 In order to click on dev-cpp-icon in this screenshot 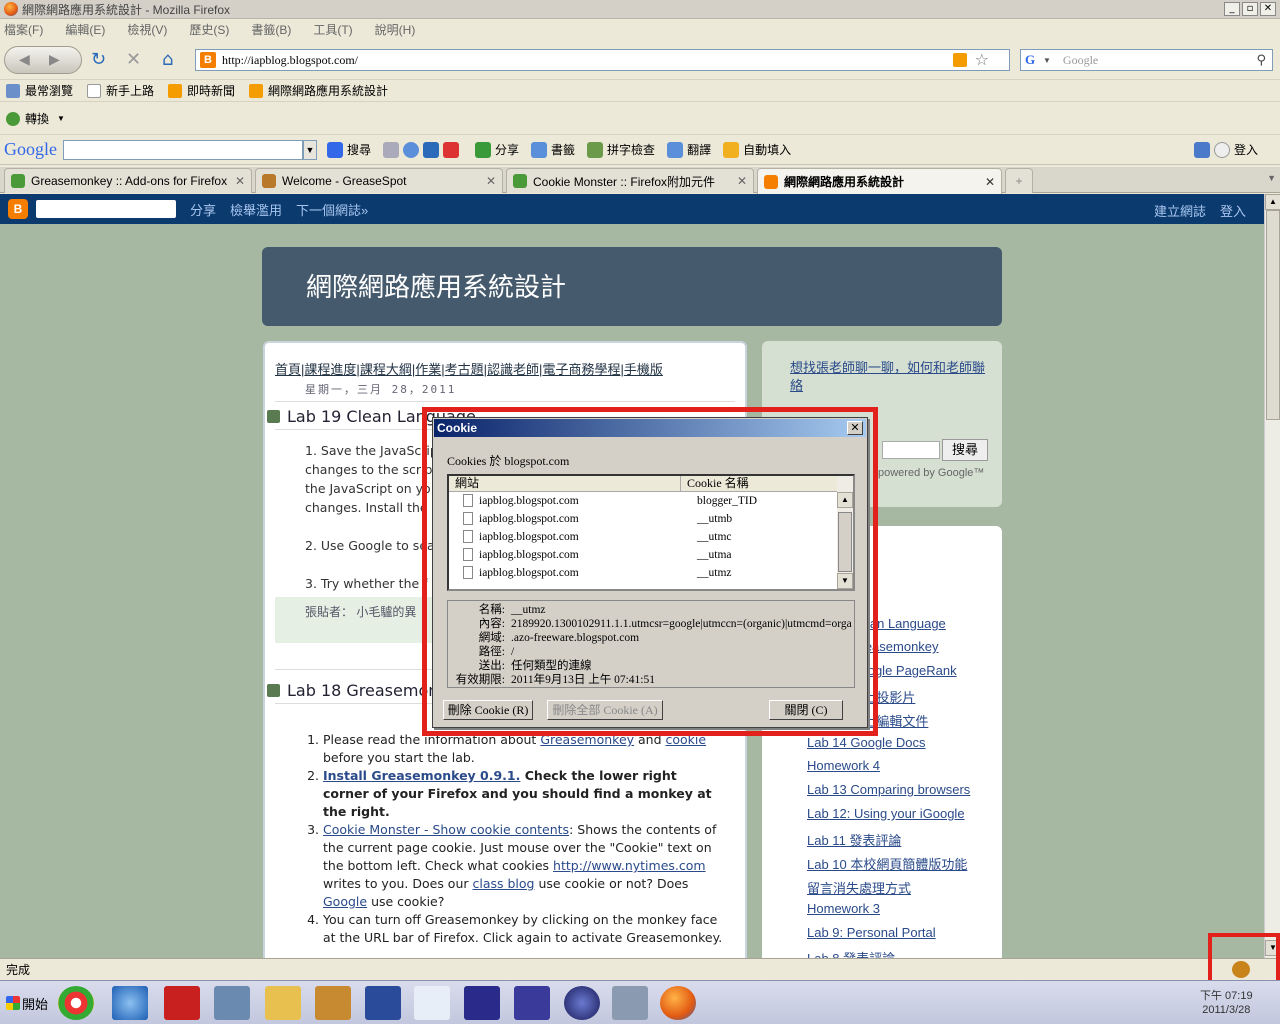, I will do `click(383, 1003)`.